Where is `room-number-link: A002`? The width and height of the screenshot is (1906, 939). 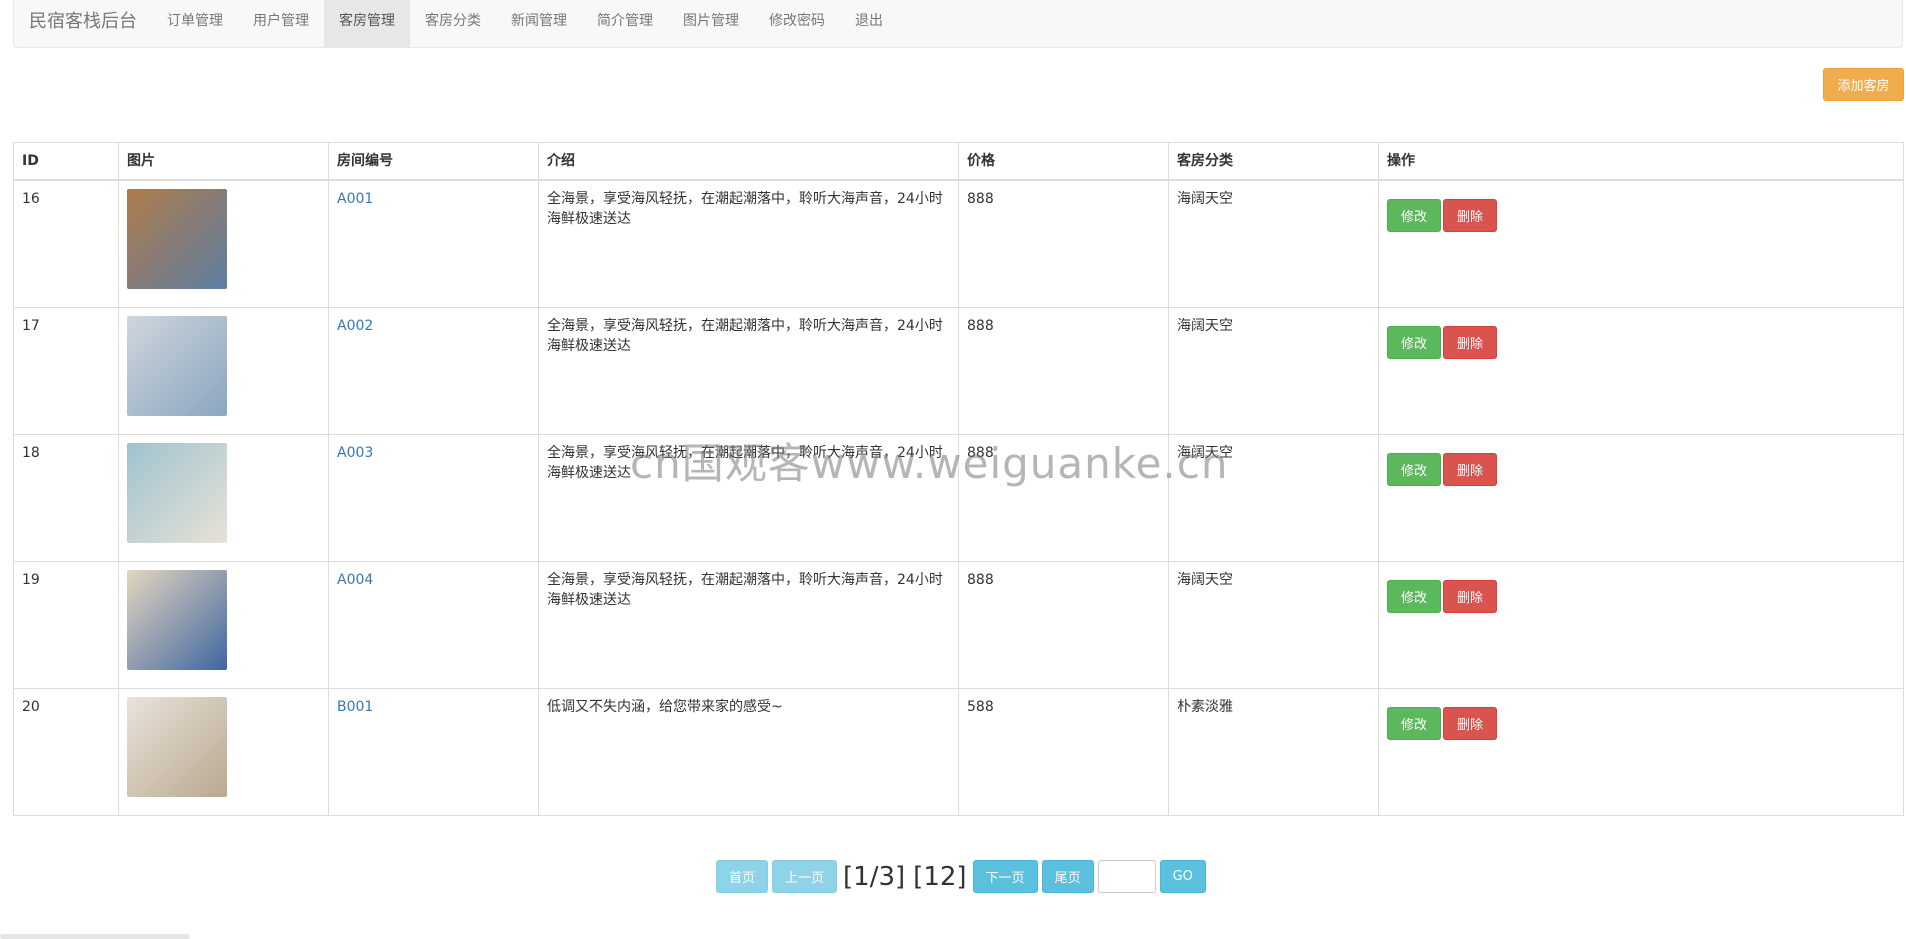
room-number-link: A002 is located at coordinates (355, 326).